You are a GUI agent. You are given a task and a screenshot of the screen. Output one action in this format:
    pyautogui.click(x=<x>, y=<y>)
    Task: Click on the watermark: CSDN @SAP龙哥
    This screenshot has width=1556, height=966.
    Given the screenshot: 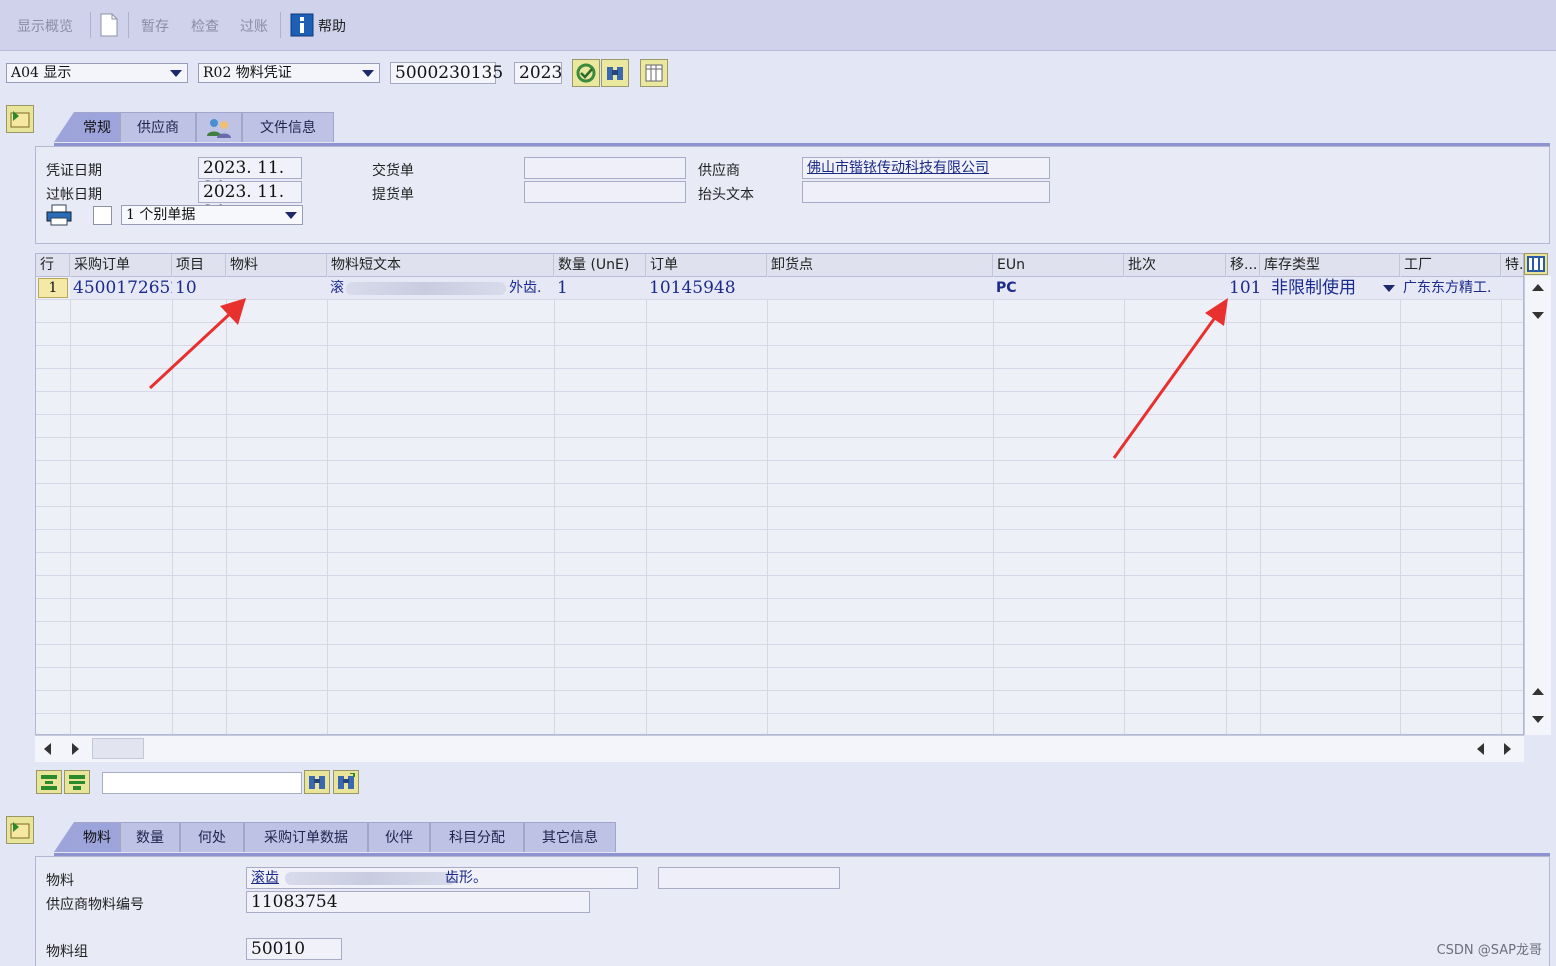 What is the action you would take?
    pyautogui.click(x=1489, y=950)
    